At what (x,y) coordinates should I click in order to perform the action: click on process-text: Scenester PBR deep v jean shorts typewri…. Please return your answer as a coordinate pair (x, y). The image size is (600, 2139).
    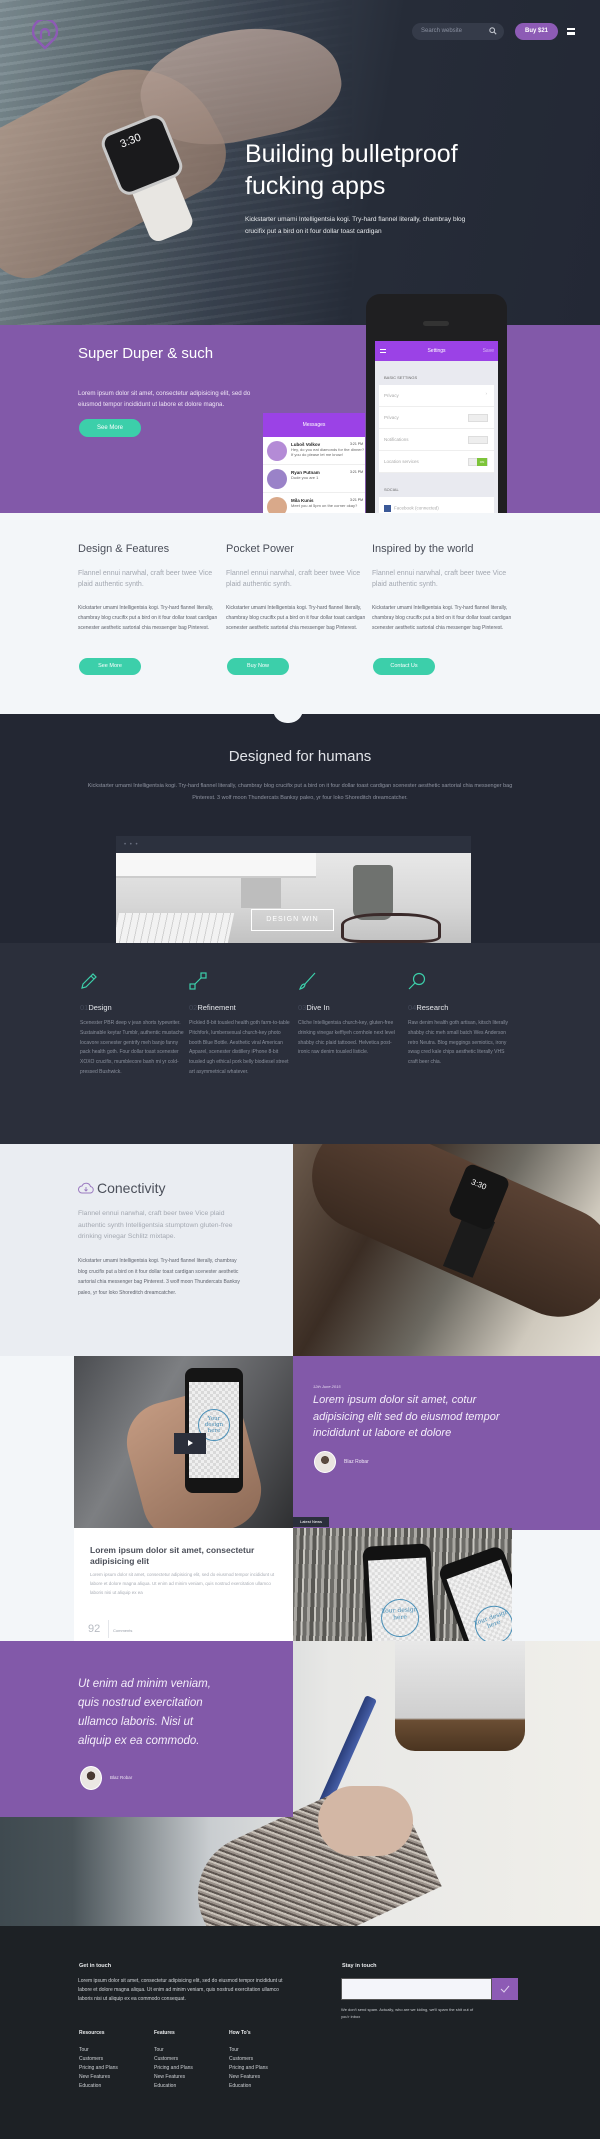
    Looking at the image, I should click on (132, 1047).